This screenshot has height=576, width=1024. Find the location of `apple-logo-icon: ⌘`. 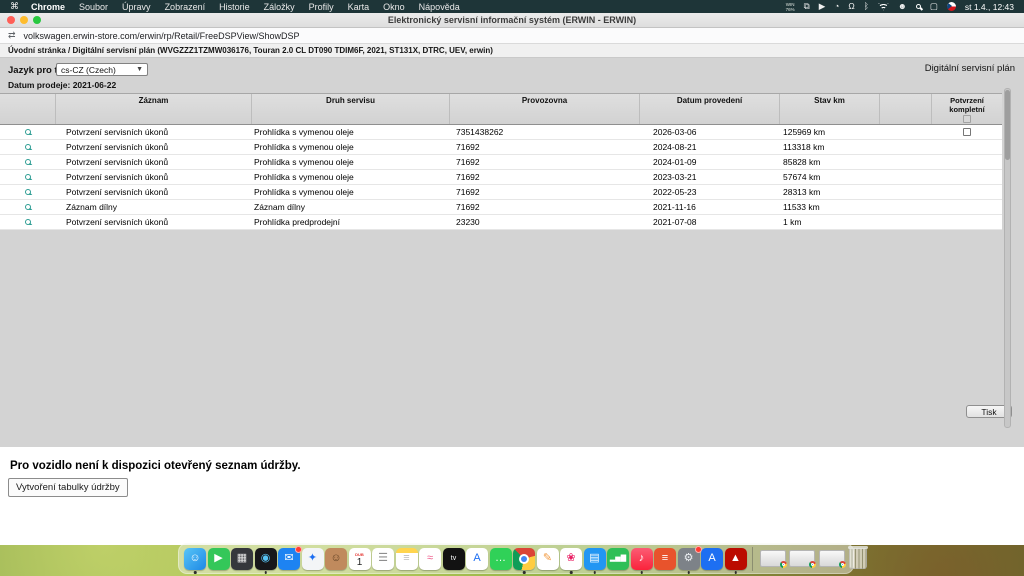

apple-logo-icon: ⌘ is located at coordinates (14, 6).